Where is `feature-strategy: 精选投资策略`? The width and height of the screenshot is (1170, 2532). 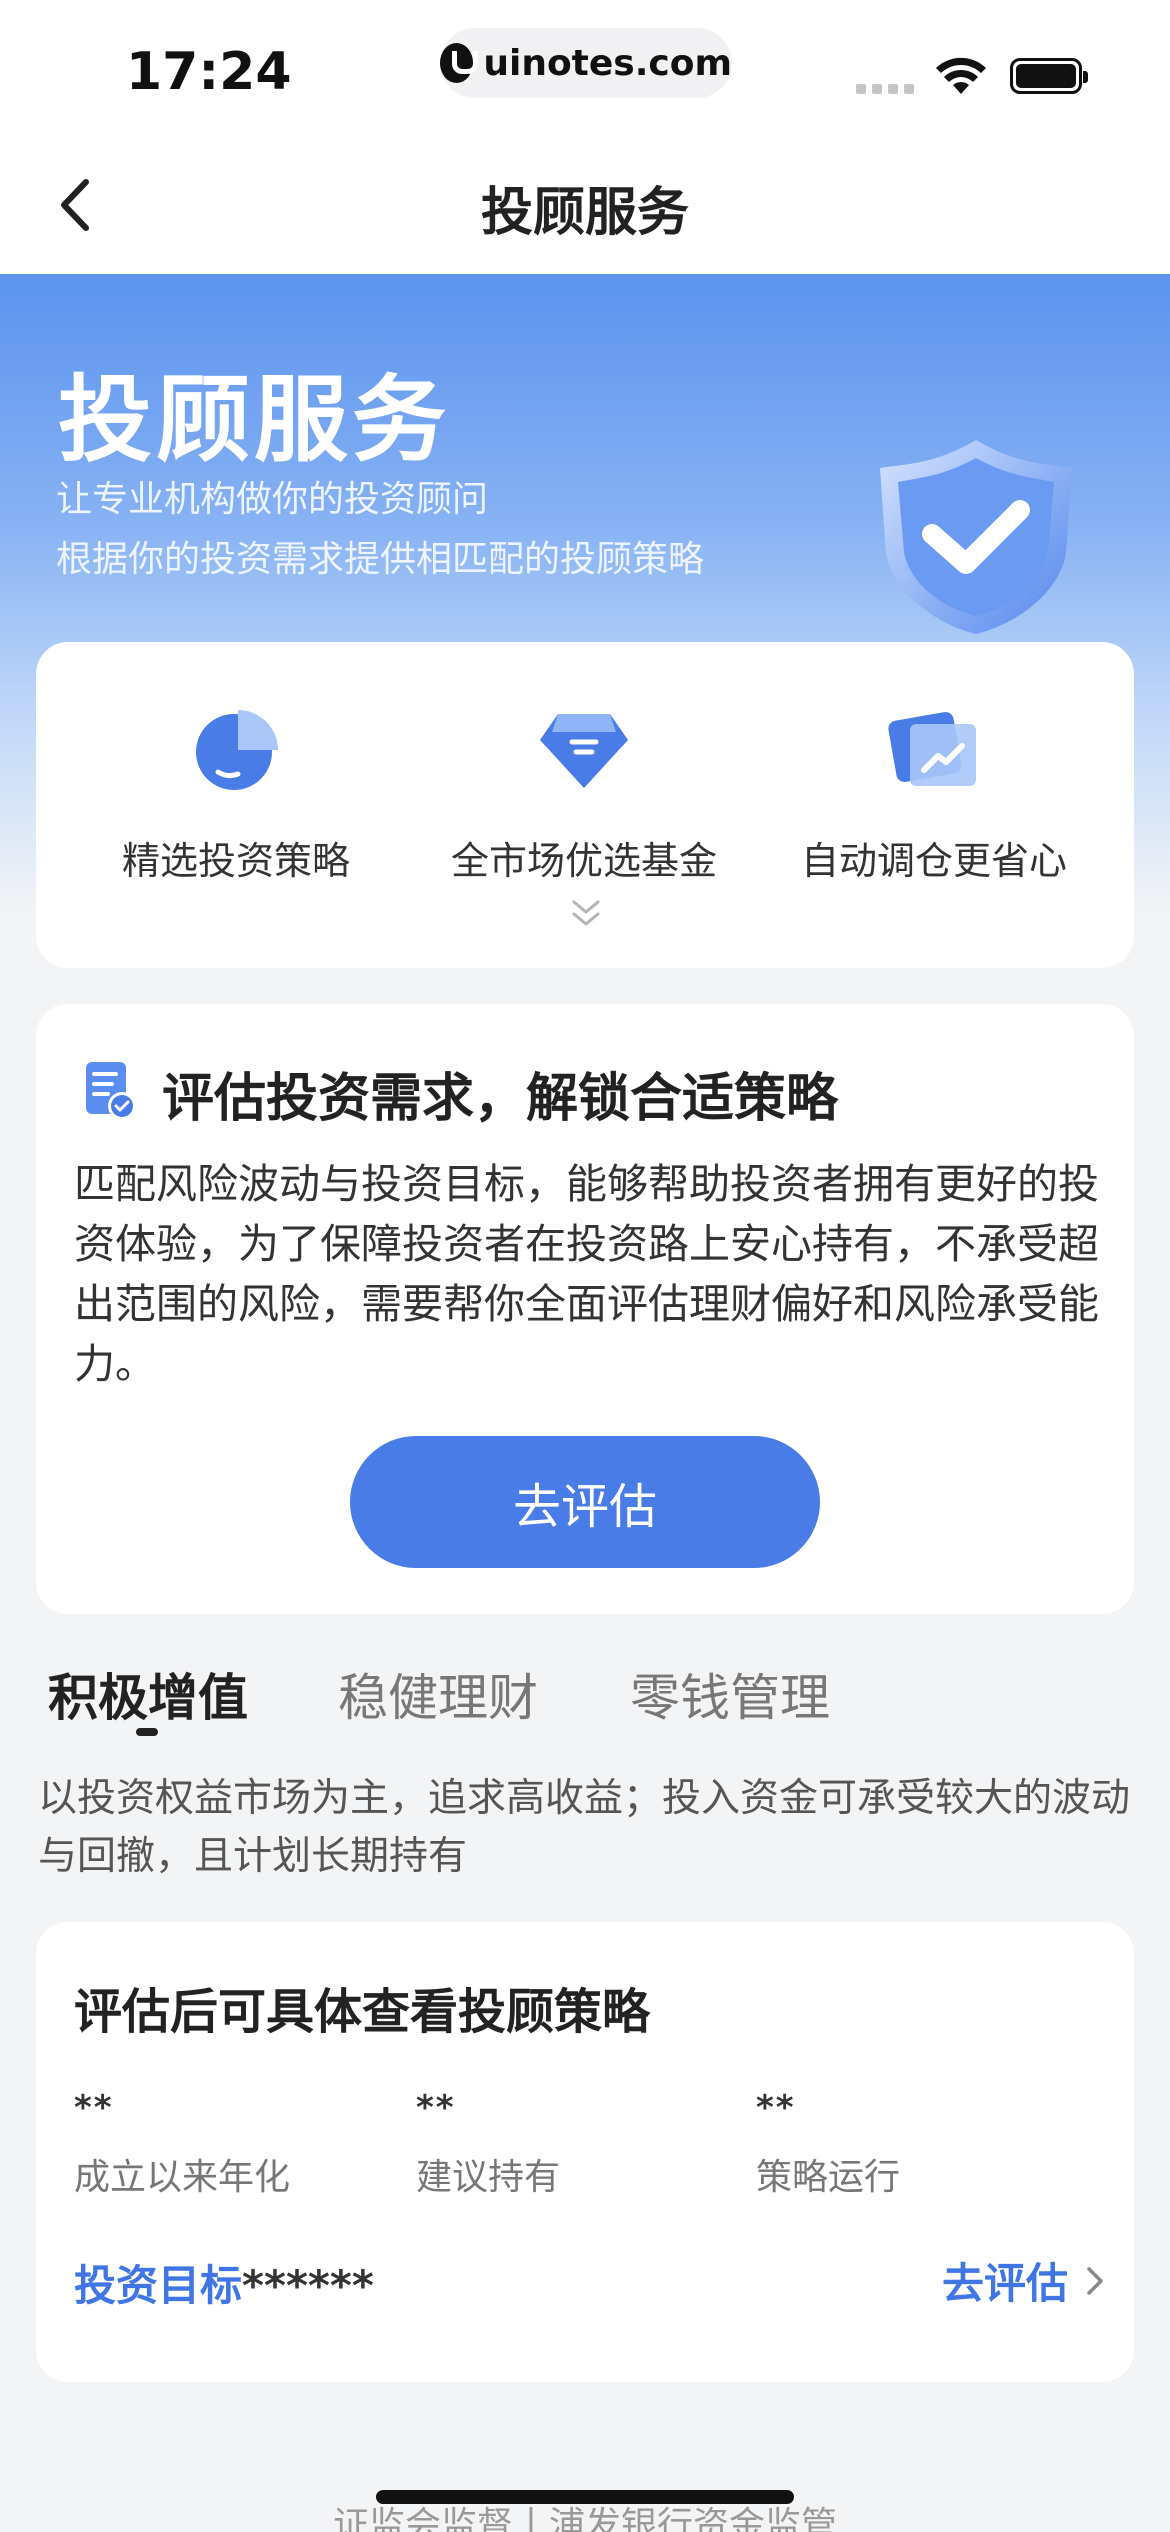
feature-strategy: 精选投资策略 is located at coordinates (236, 793).